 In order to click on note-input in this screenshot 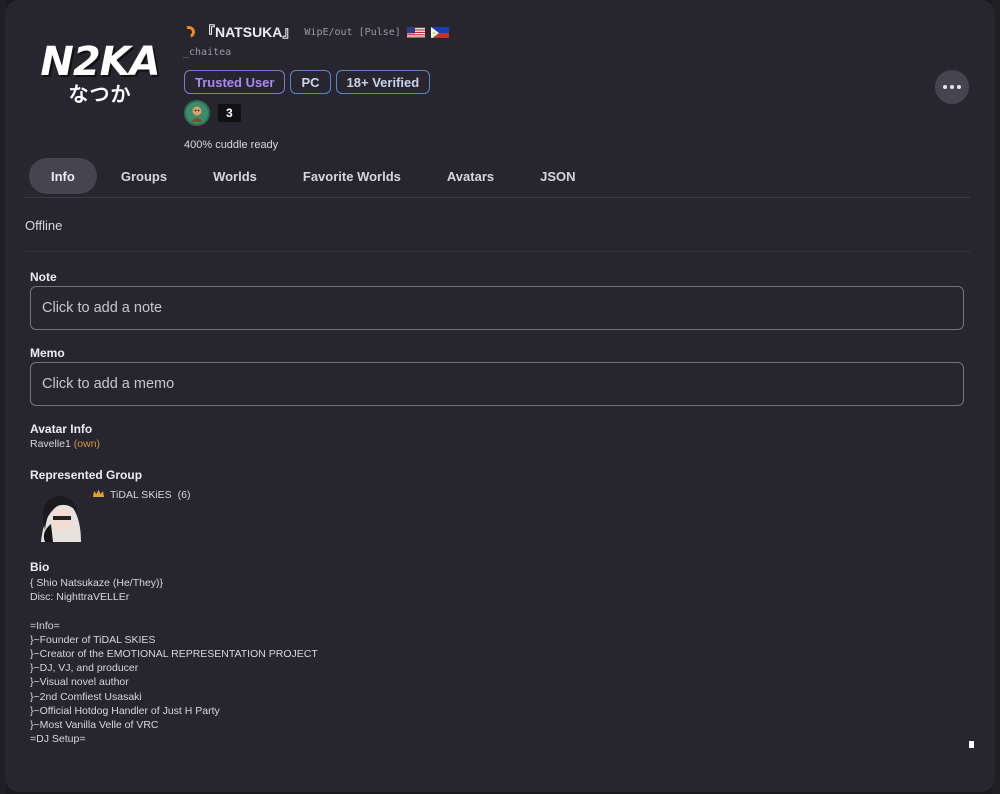, I will do `click(497, 308)`.